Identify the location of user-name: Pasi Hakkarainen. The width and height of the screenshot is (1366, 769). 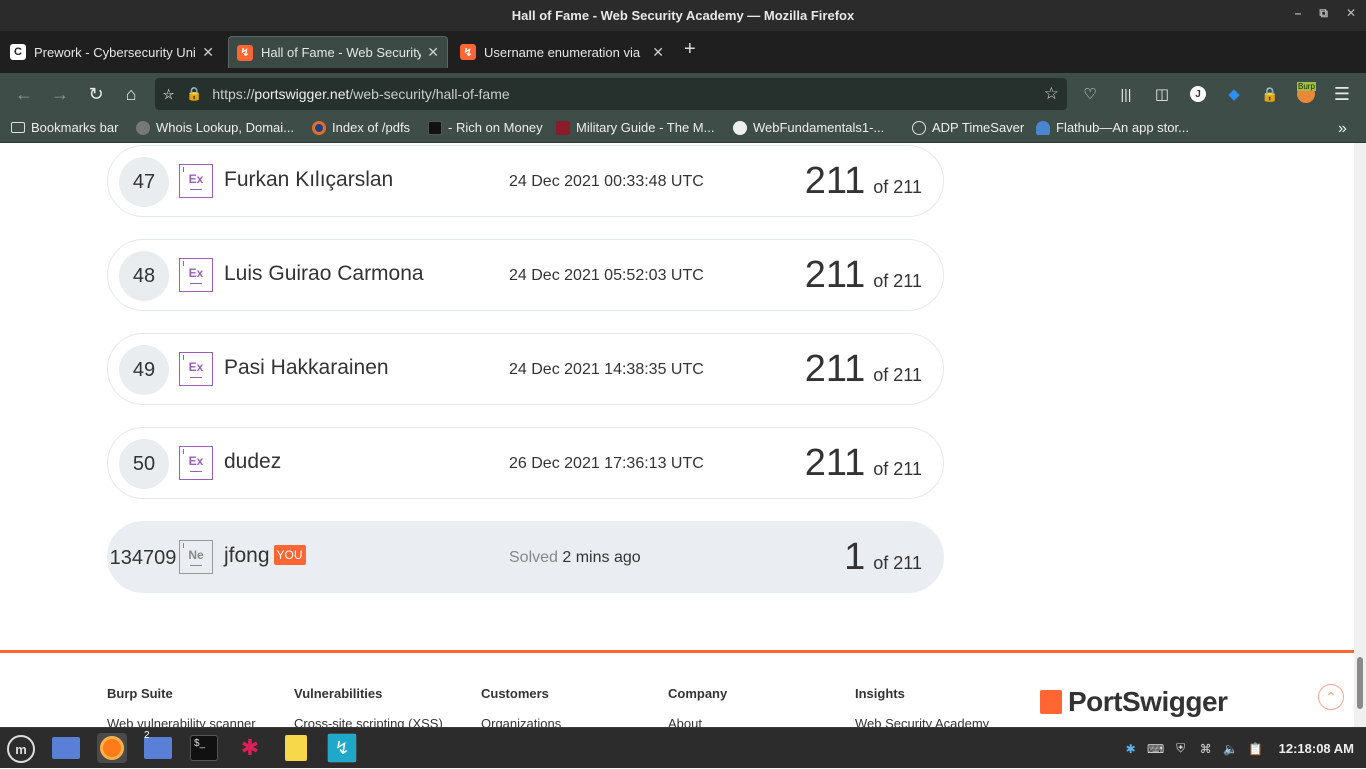
(306, 368).